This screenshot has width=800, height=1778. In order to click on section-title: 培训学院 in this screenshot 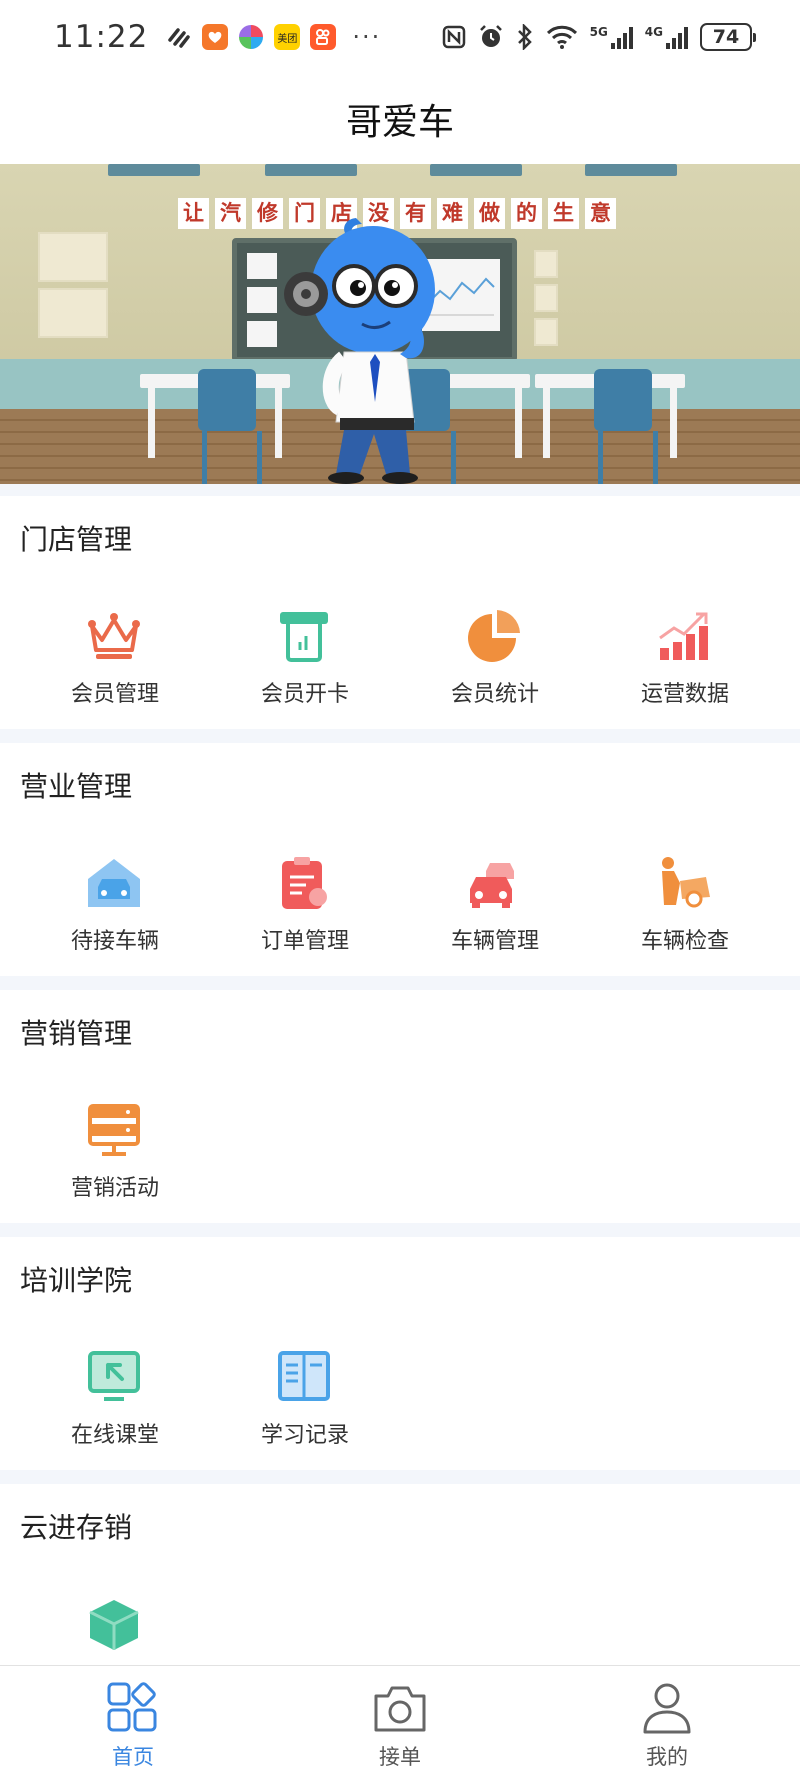, I will do `click(76, 1280)`.